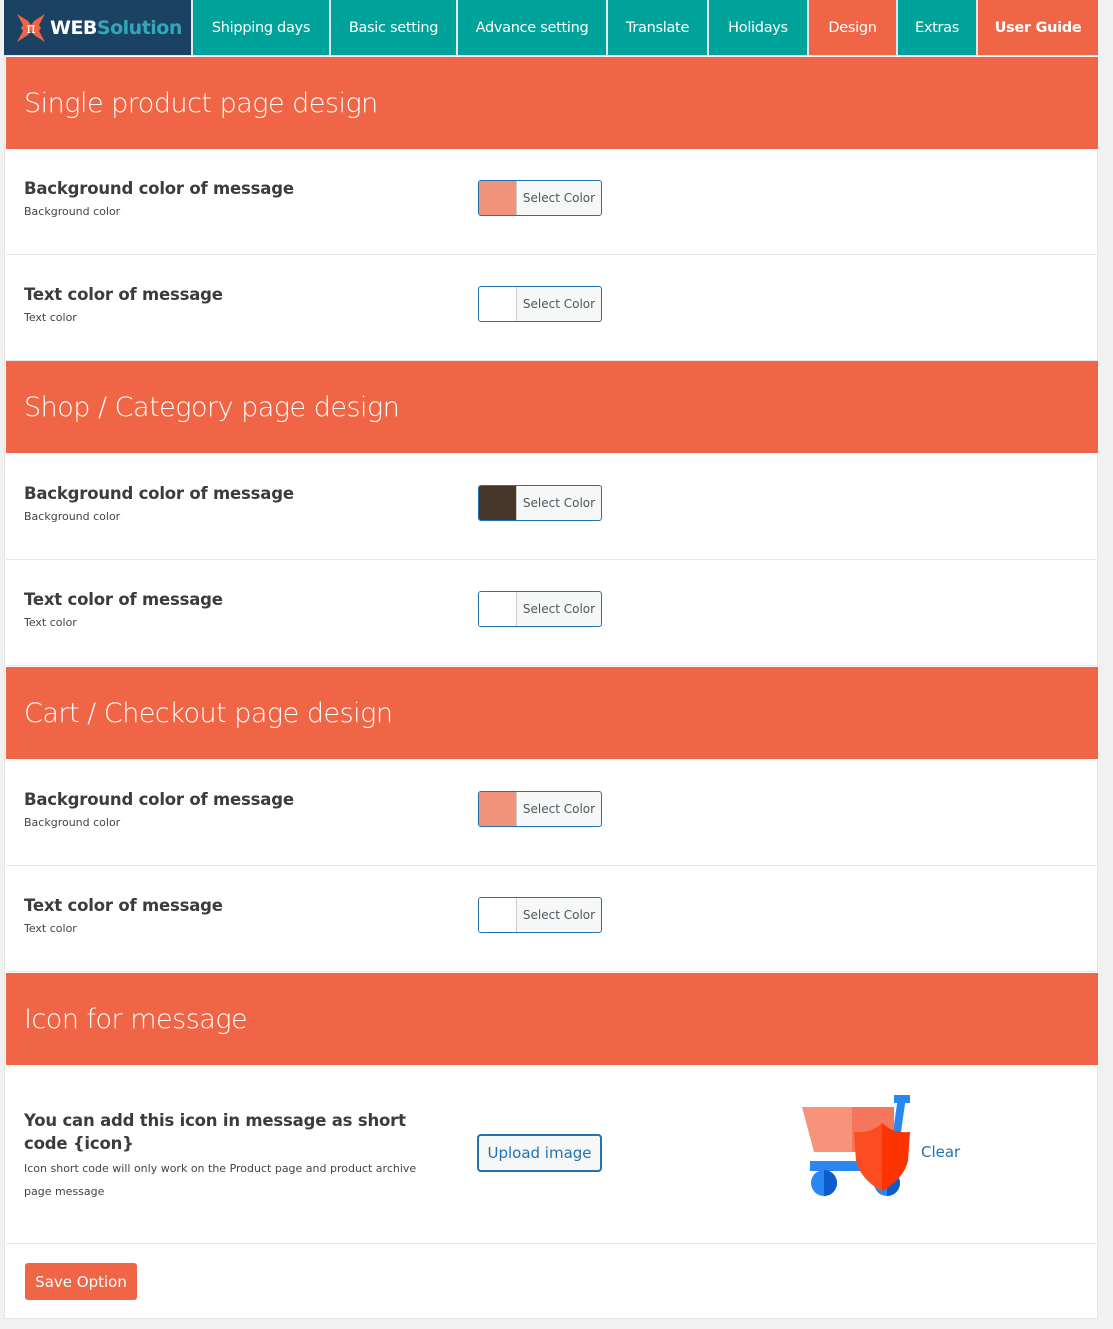 This screenshot has width=1113, height=1329. What do you see at coordinates (392, 27) in the screenshot?
I see `tab-basic-setting: Basic setting` at bounding box center [392, 27].